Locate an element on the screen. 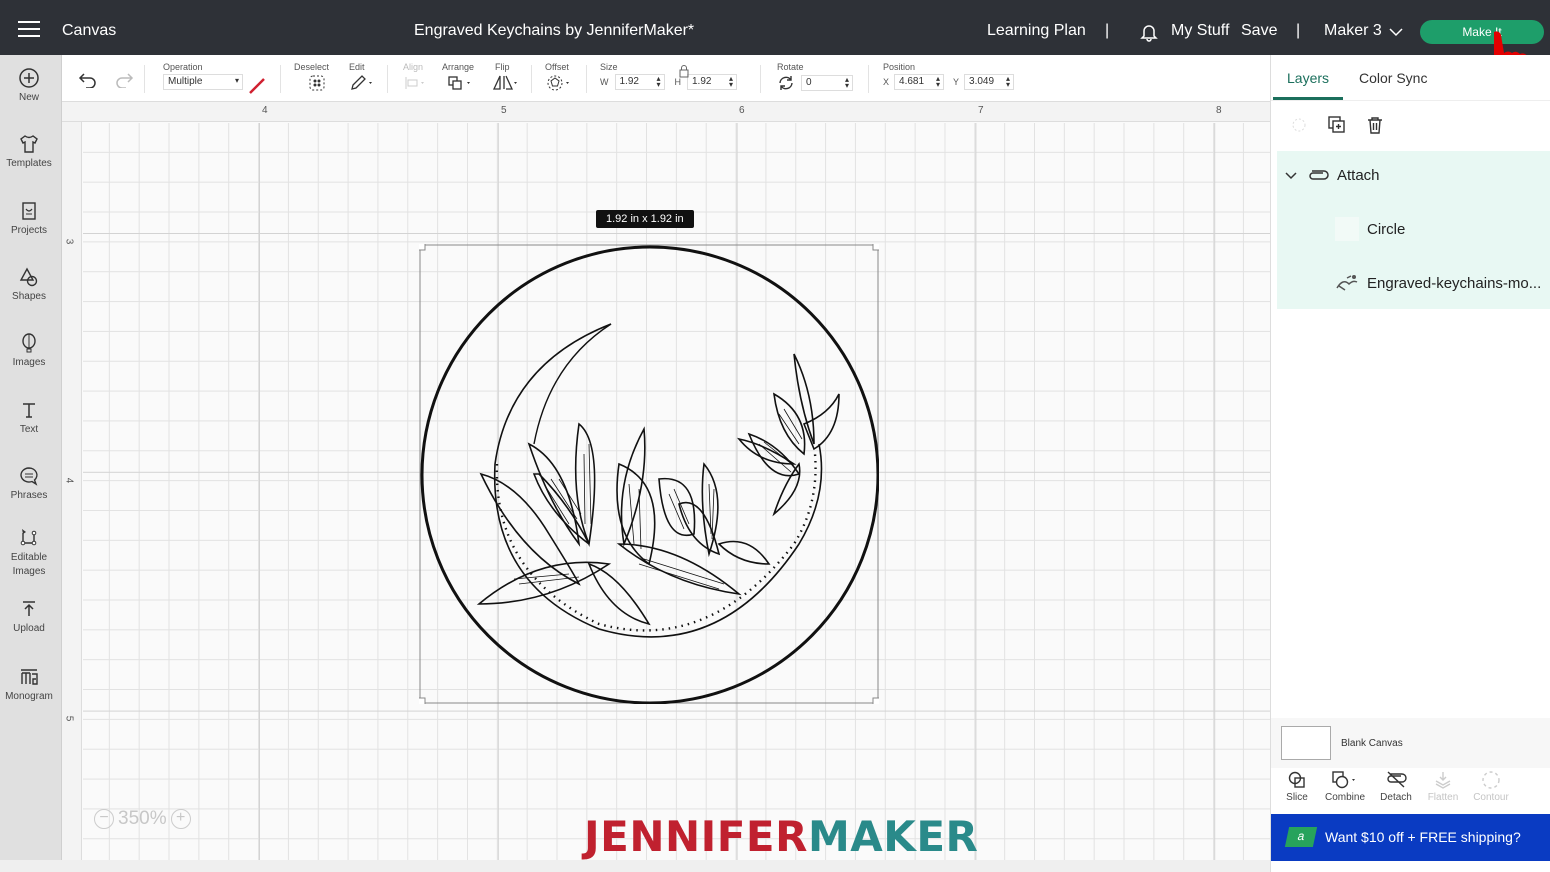 The height and width of the screenshot is (872, 1550). my-stuff-link: My Stuff is located at coordinates (1200, 31).